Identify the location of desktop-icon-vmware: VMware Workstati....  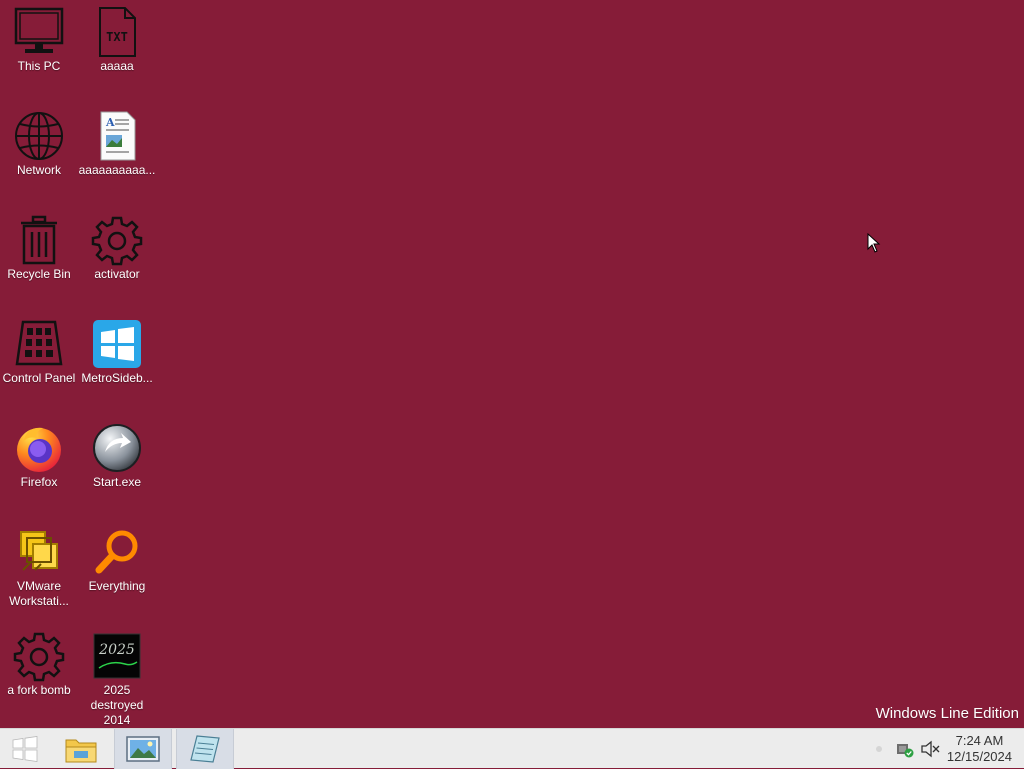
(39, 567).